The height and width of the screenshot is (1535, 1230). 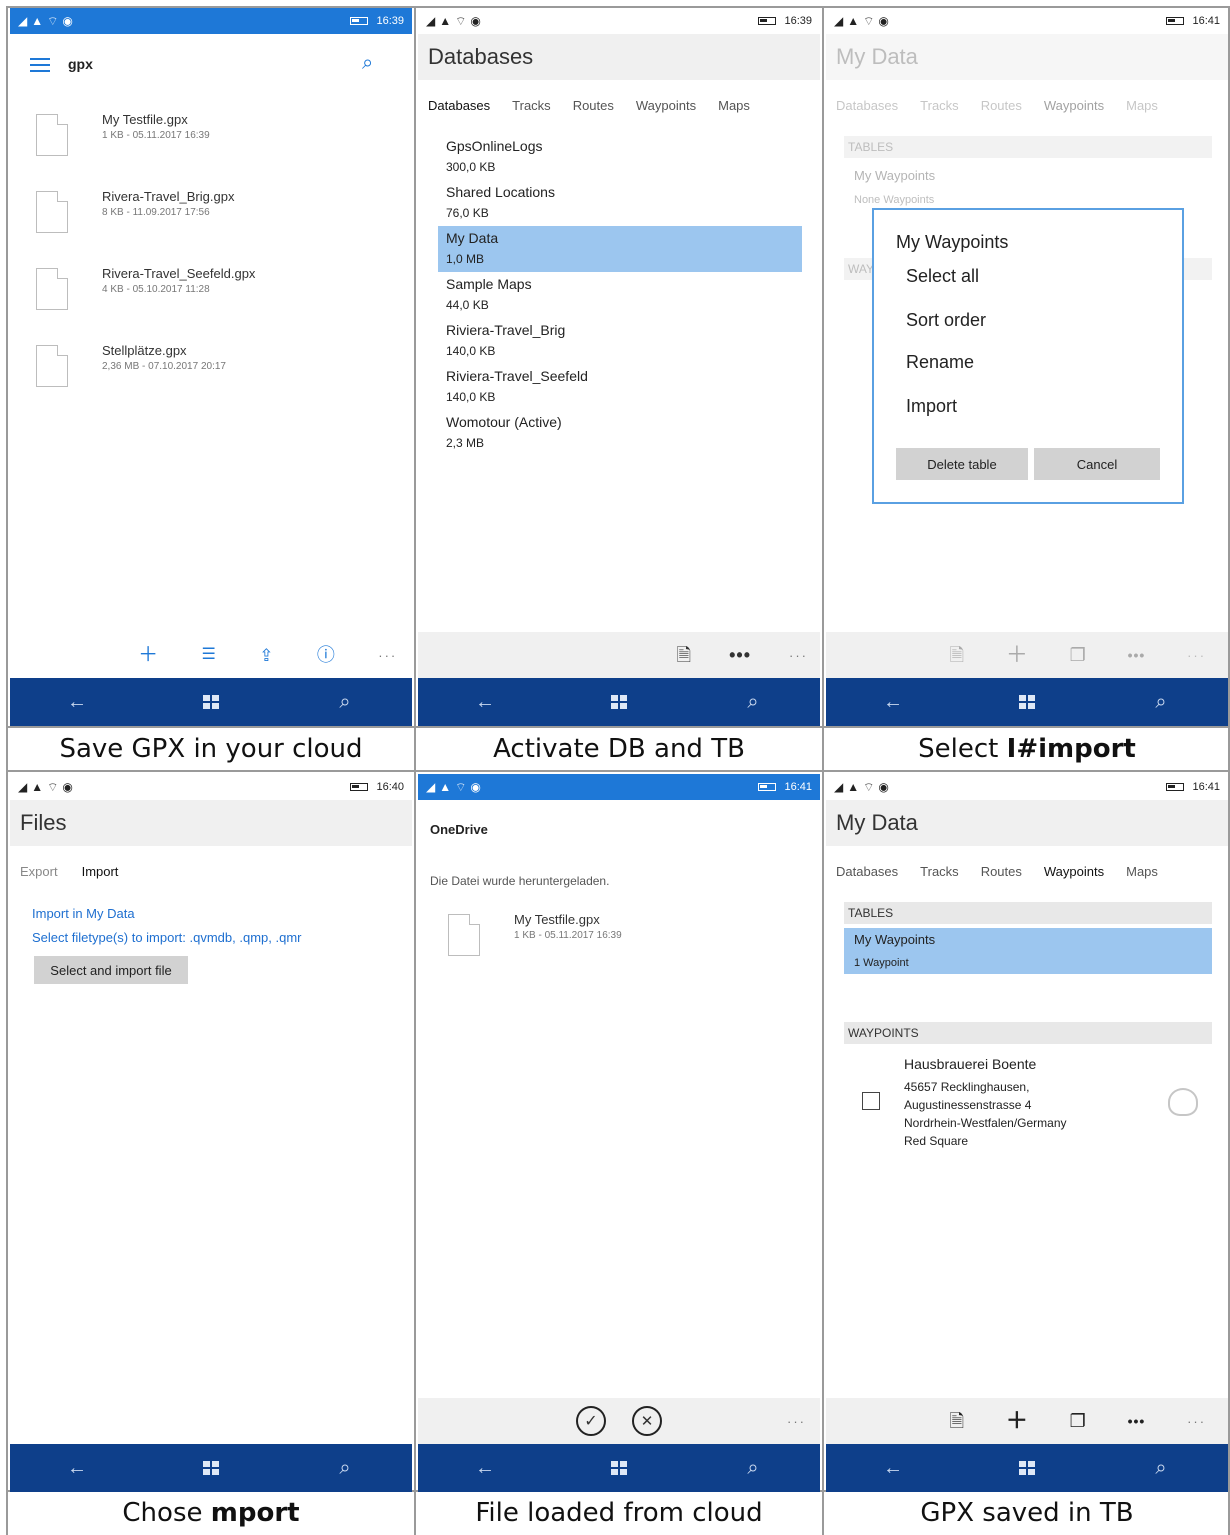 What do you see at coordinates (619, 21) in the screenshot?
I see `status-bar: ◢▲⌔◉ 16:39` at bounding box center [619, 21].